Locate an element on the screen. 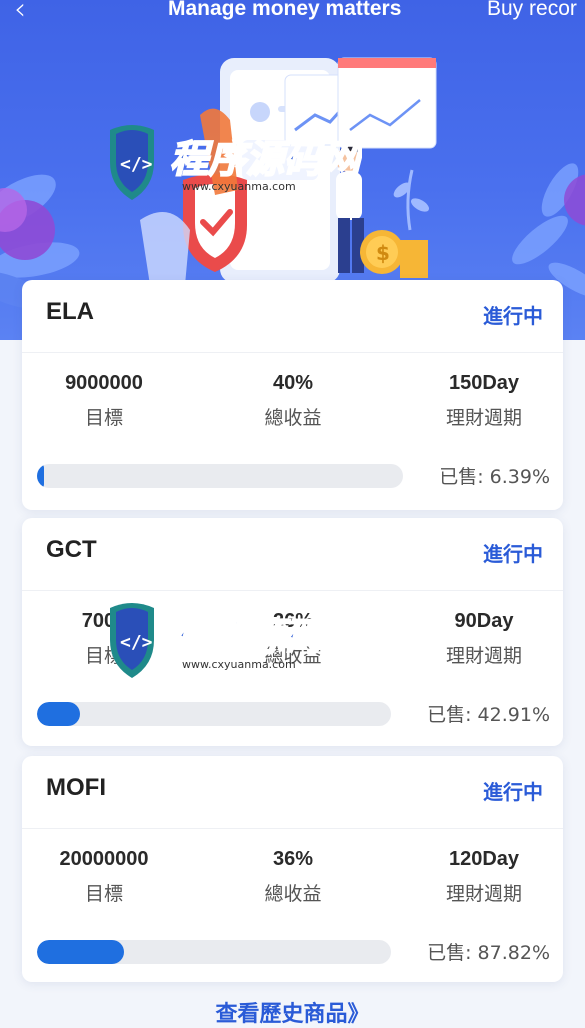 The height and width of the screenshot is (1028, 585). yield-value: 26% is located at coordinates (293, 621).